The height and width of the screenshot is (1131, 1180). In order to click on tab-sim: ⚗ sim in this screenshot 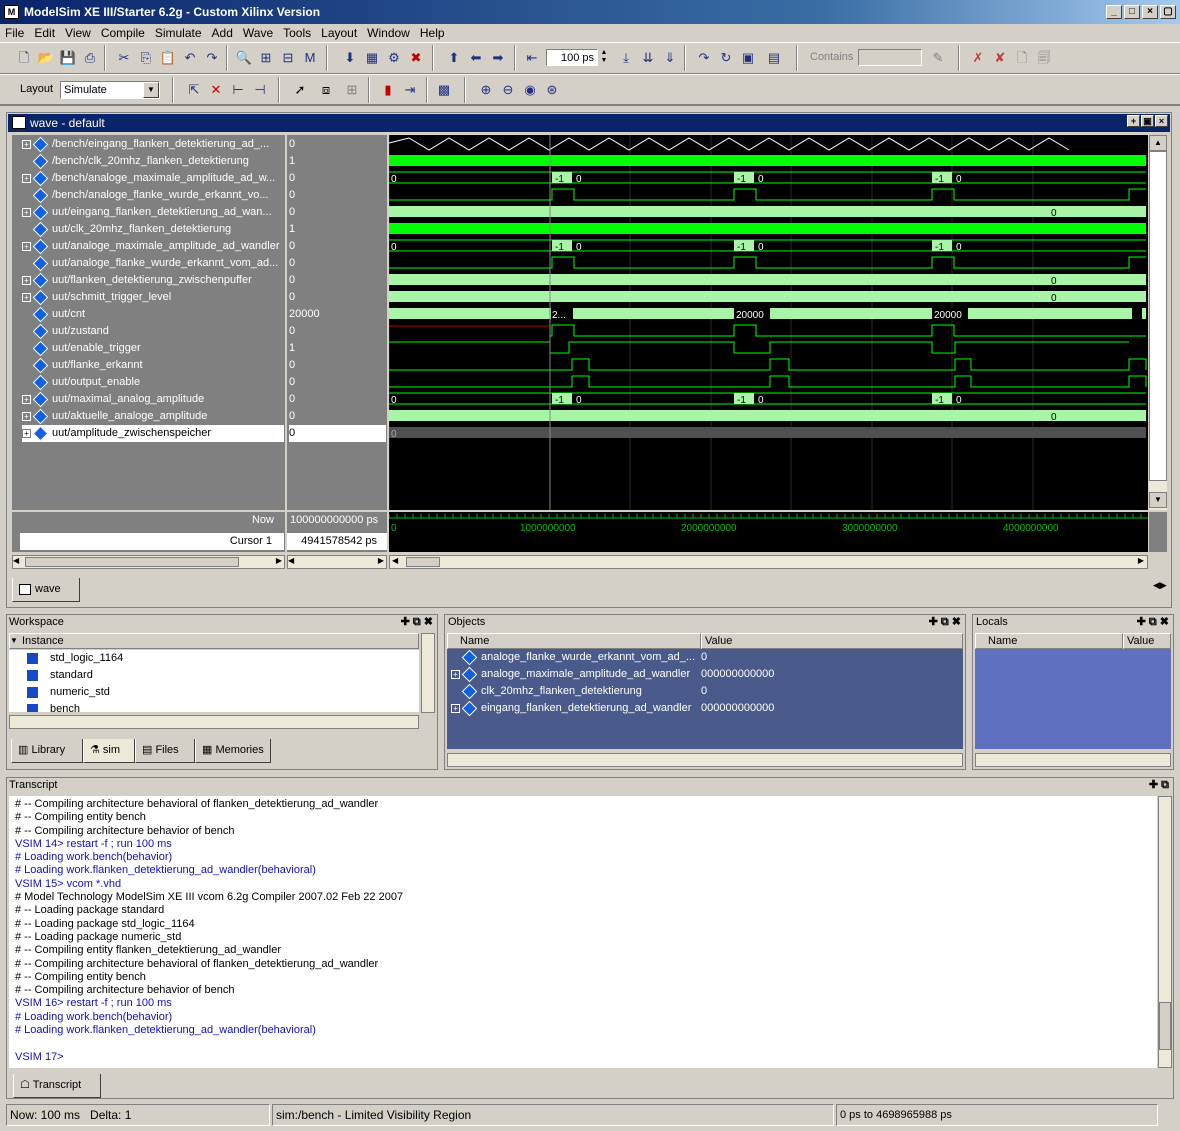, I will do `click(109, 751)`.